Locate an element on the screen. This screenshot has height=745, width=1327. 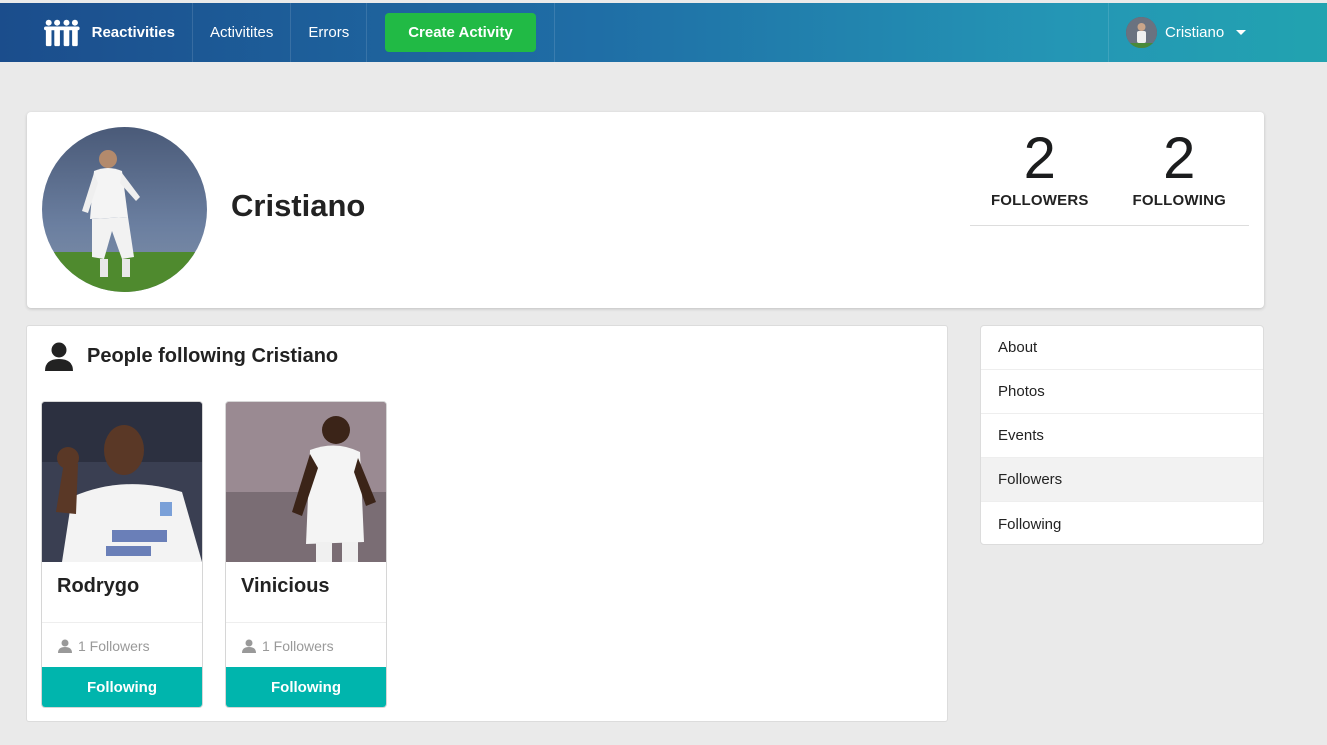
following-stat: 2 FOLLOWING is located at coordinates (1180, 177).